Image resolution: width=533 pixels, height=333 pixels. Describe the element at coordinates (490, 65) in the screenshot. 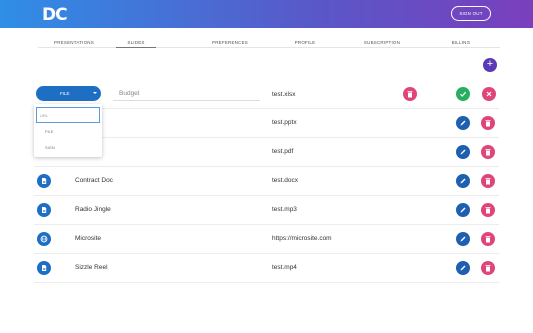

I see `add-slide-button: +` at that location.